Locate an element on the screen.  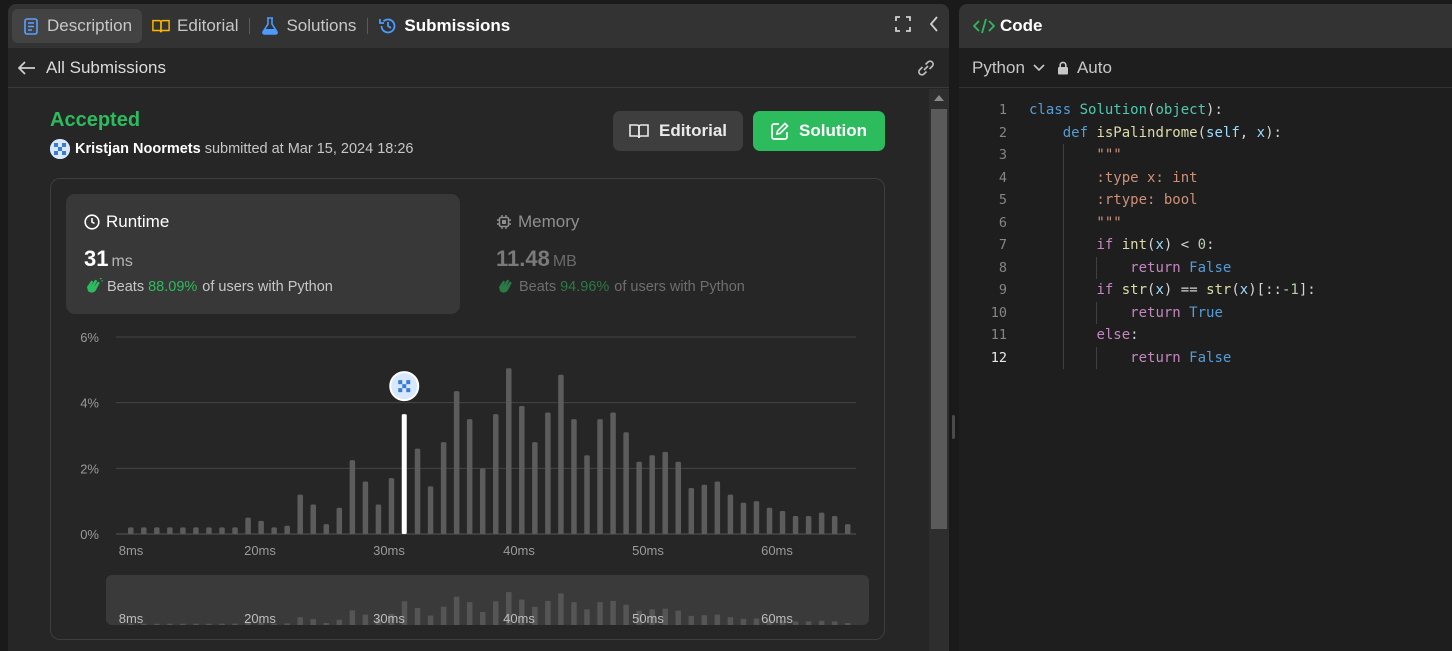
code-line: 11 else: is located at coordinates (1205, 335).